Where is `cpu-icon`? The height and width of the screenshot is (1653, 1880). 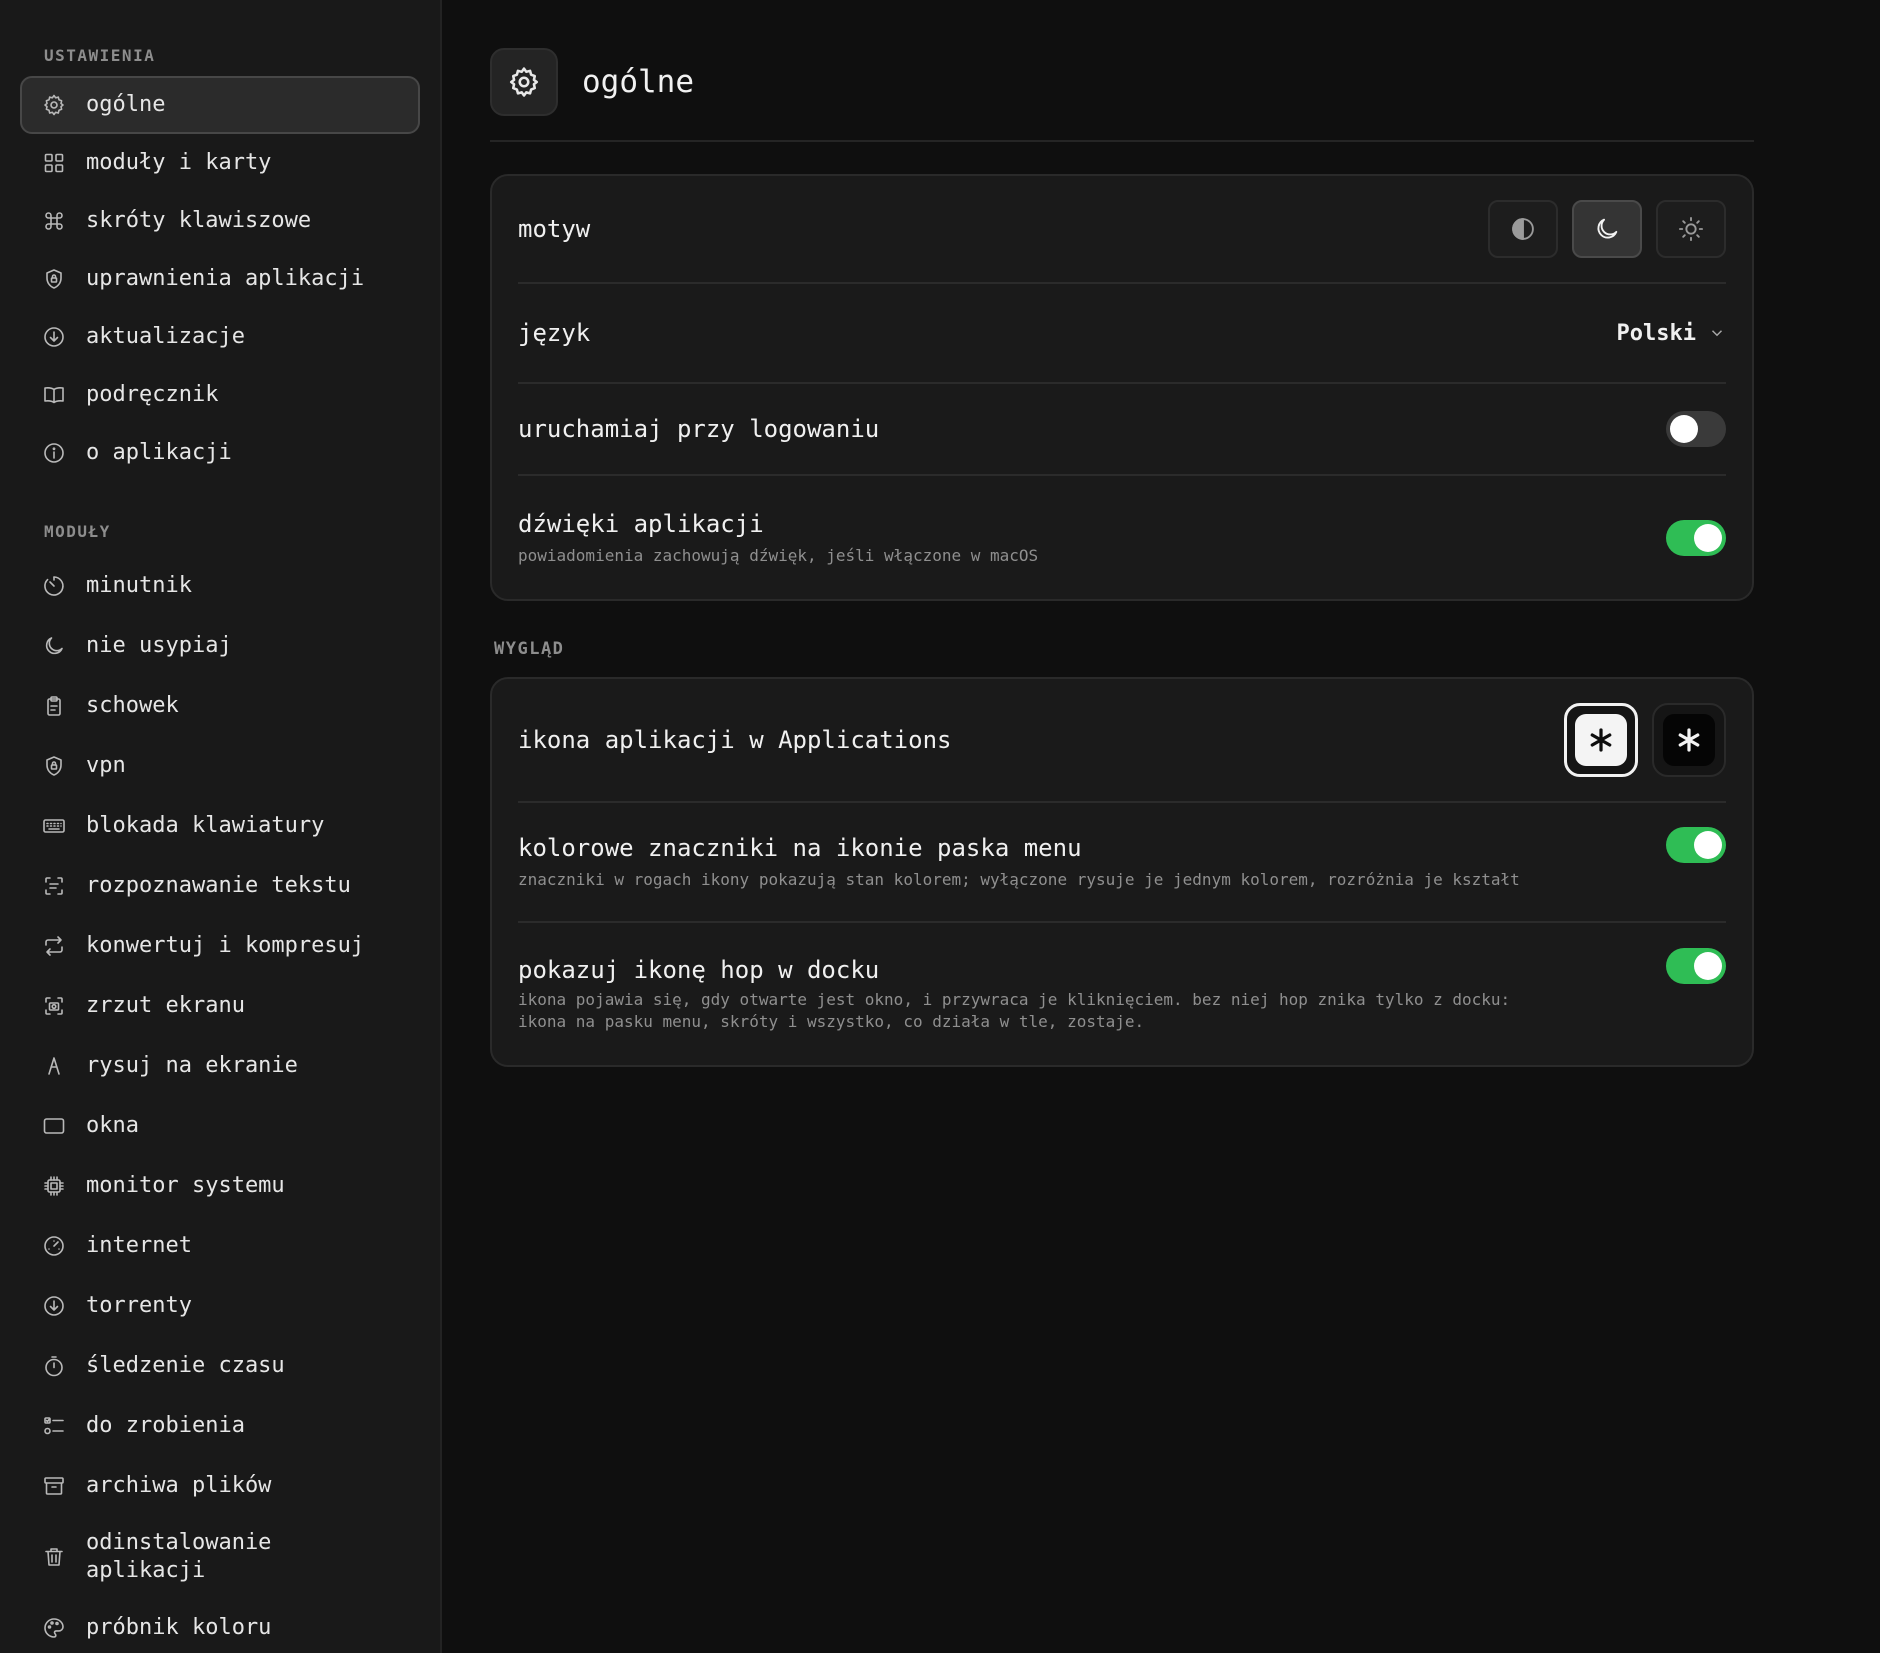 cpu-icon is located at coordinates (54, 1186).